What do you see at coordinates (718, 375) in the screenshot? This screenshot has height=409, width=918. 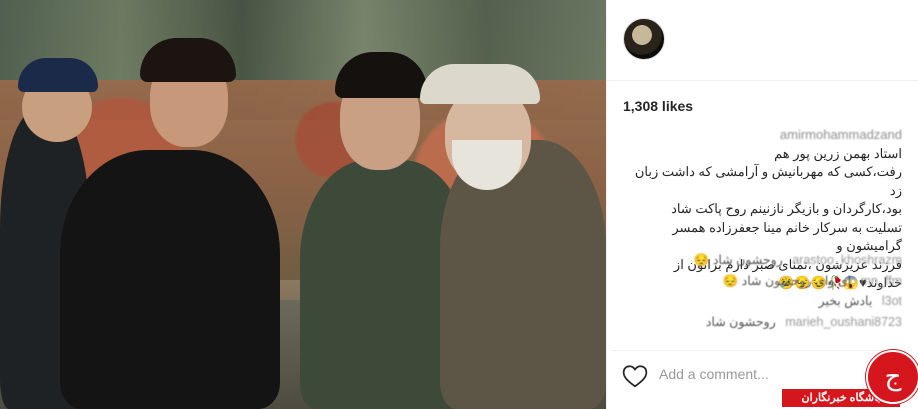 I see `add-comment-input` at bounding box center [718, 375].